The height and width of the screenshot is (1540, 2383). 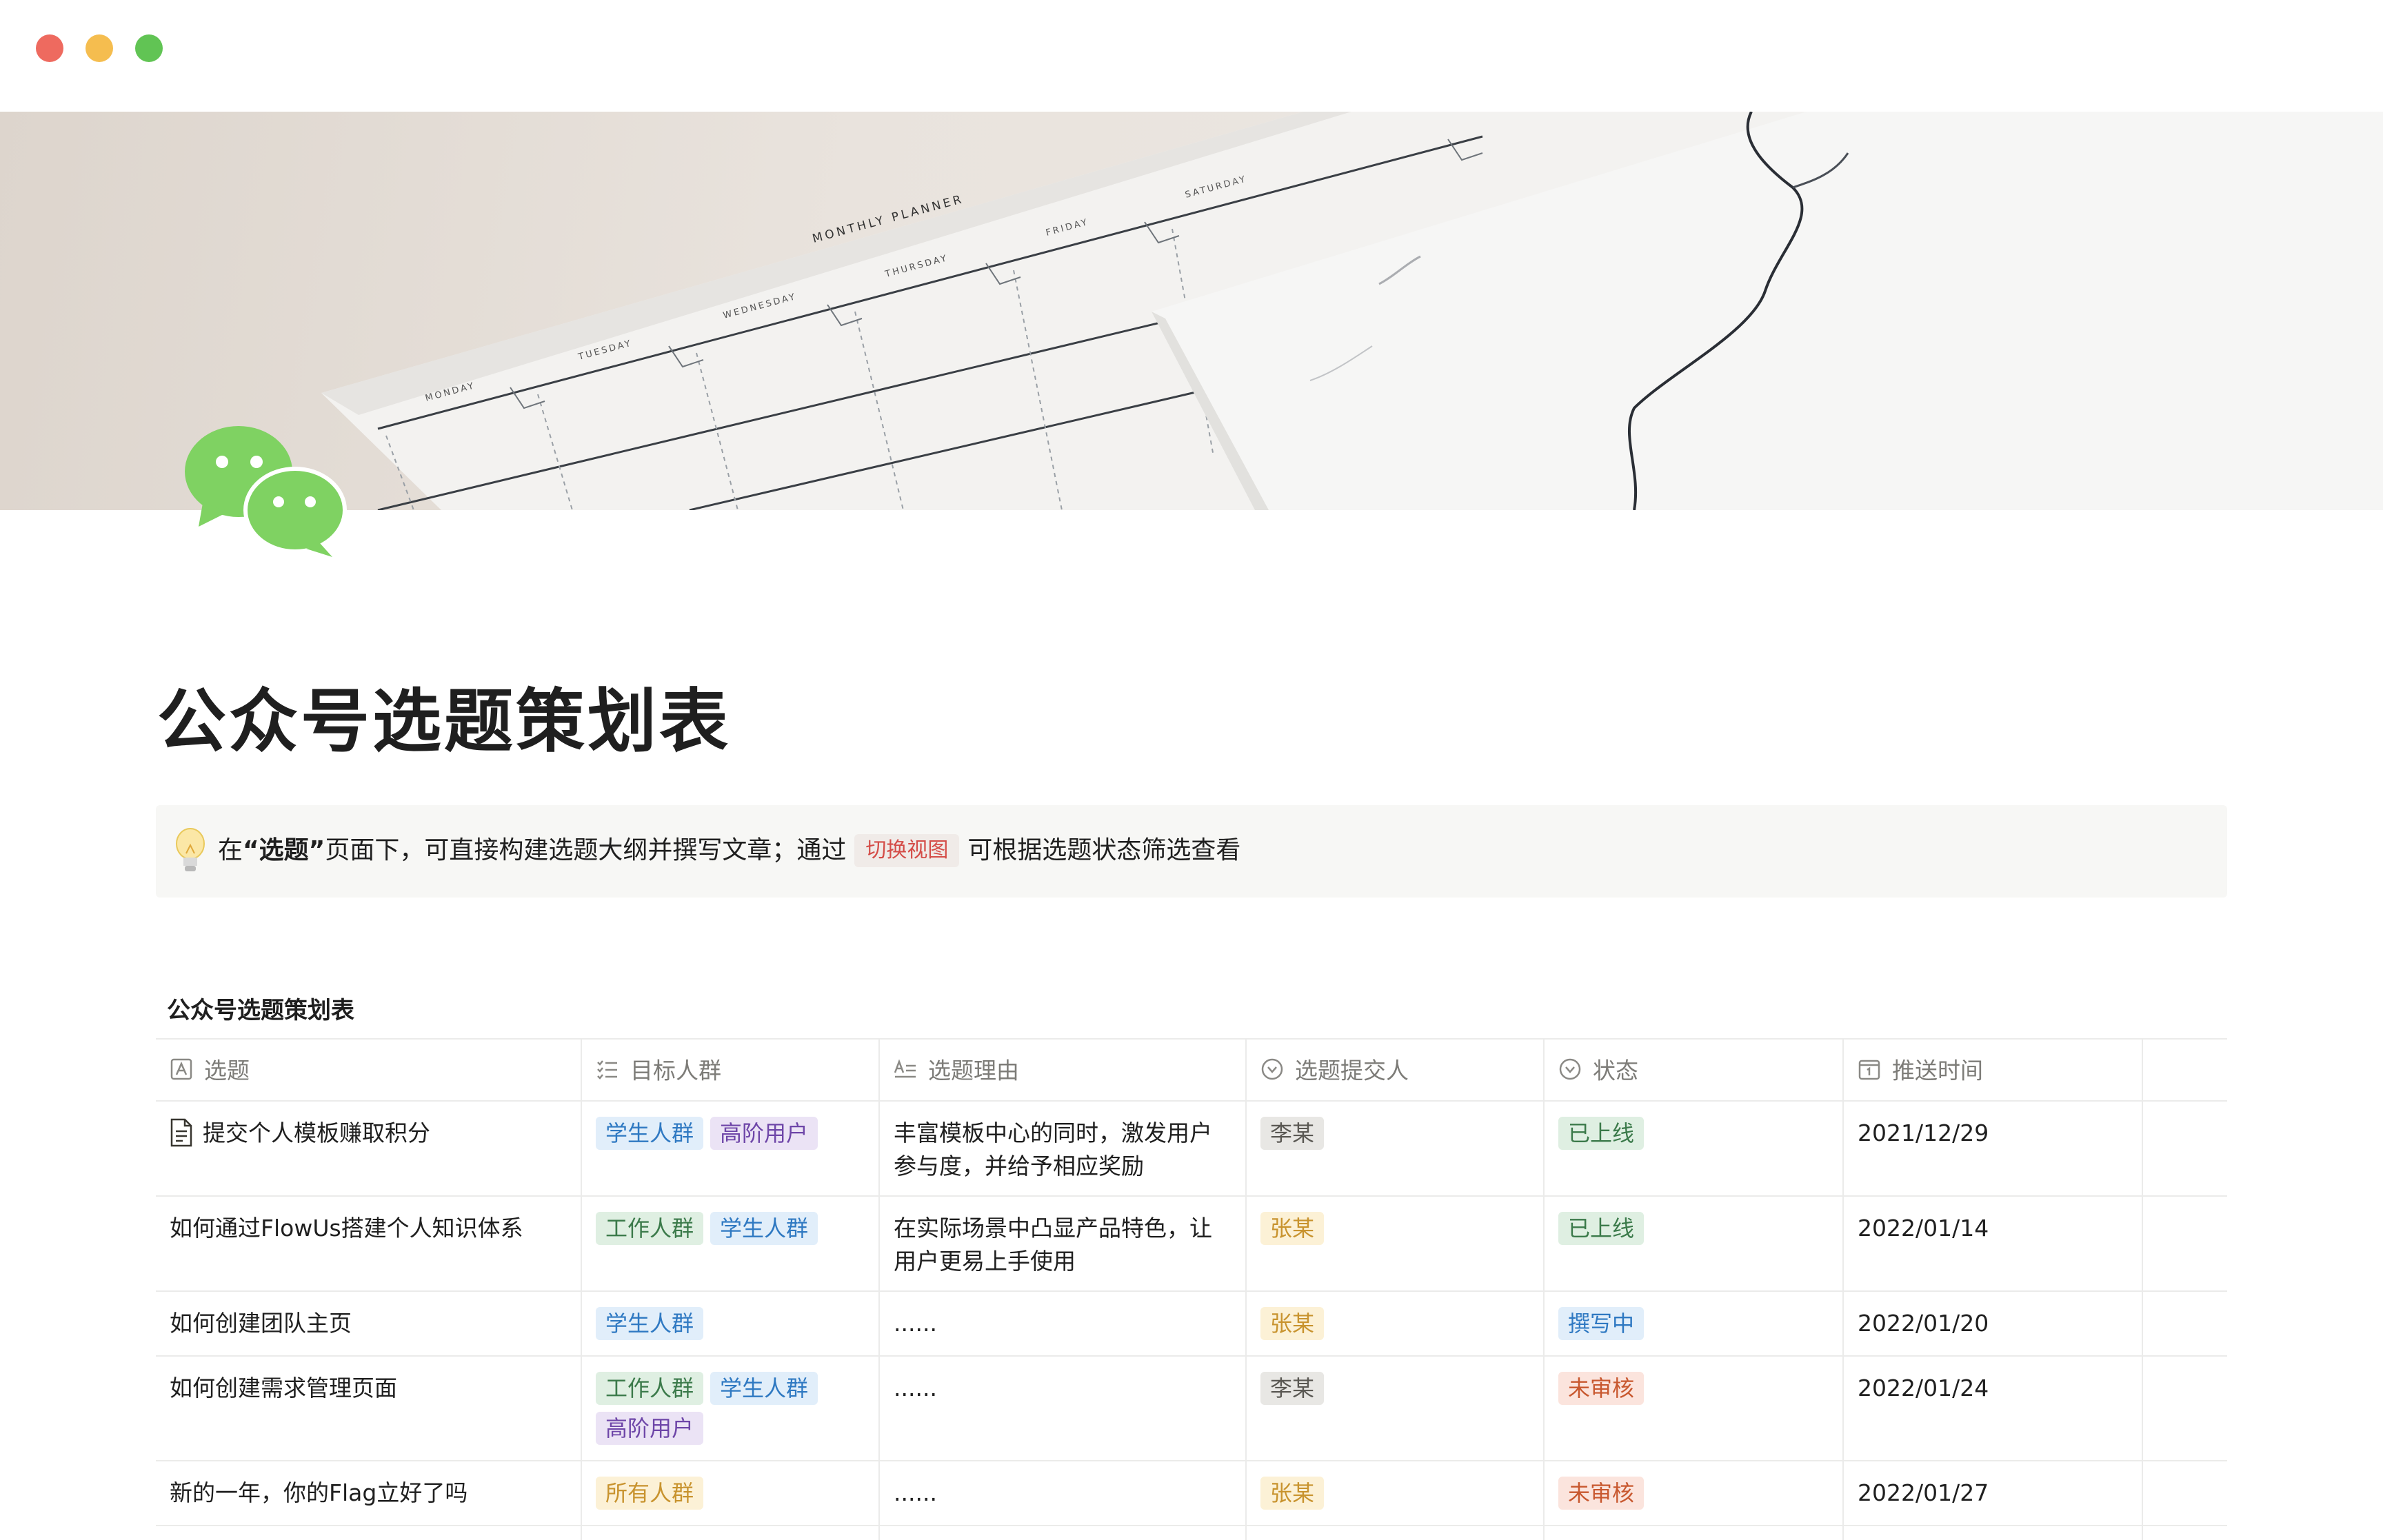 What do you see at coordinates (49, 48) in the screenshot?
I see `close-window-button` at bounding box center [49, 48].